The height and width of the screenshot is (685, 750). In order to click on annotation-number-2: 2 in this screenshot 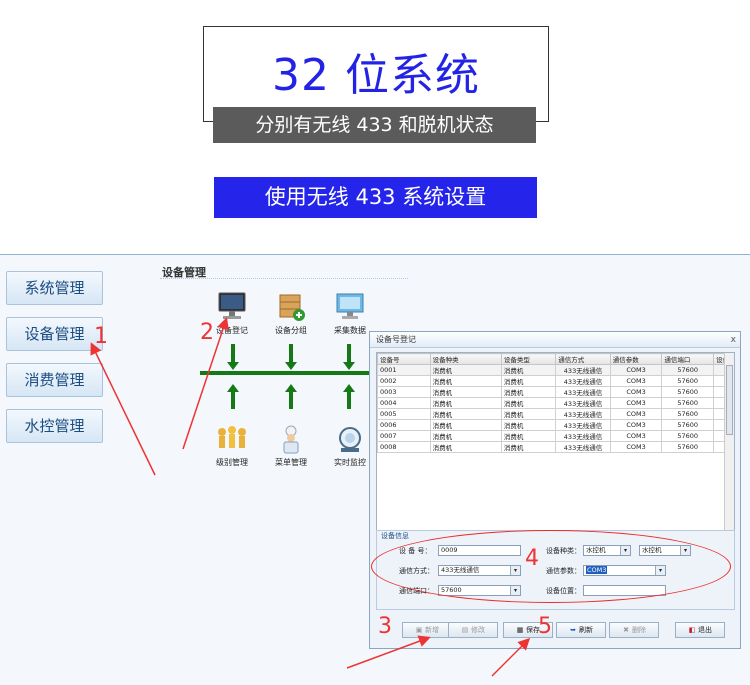, I will do `click(207, 332)`.